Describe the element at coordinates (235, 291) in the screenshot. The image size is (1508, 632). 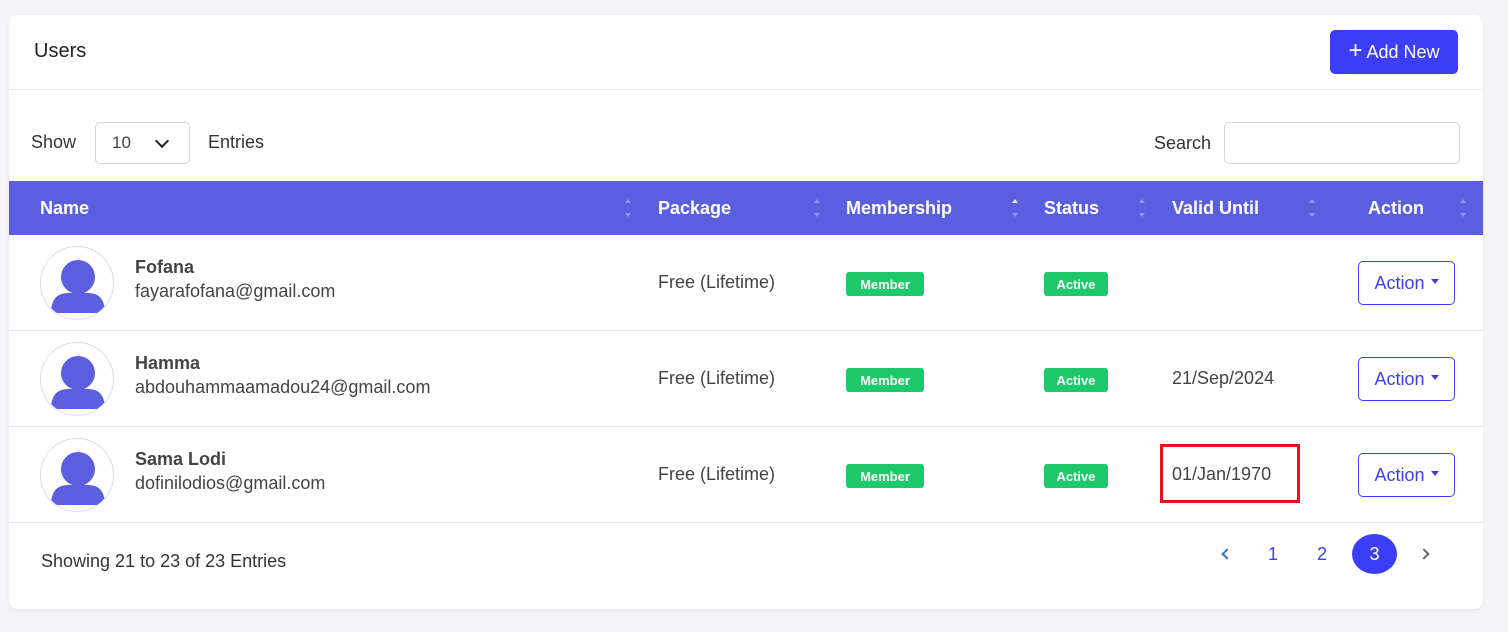
I see `user-email: fayarafofana@gmail.com` at that location.